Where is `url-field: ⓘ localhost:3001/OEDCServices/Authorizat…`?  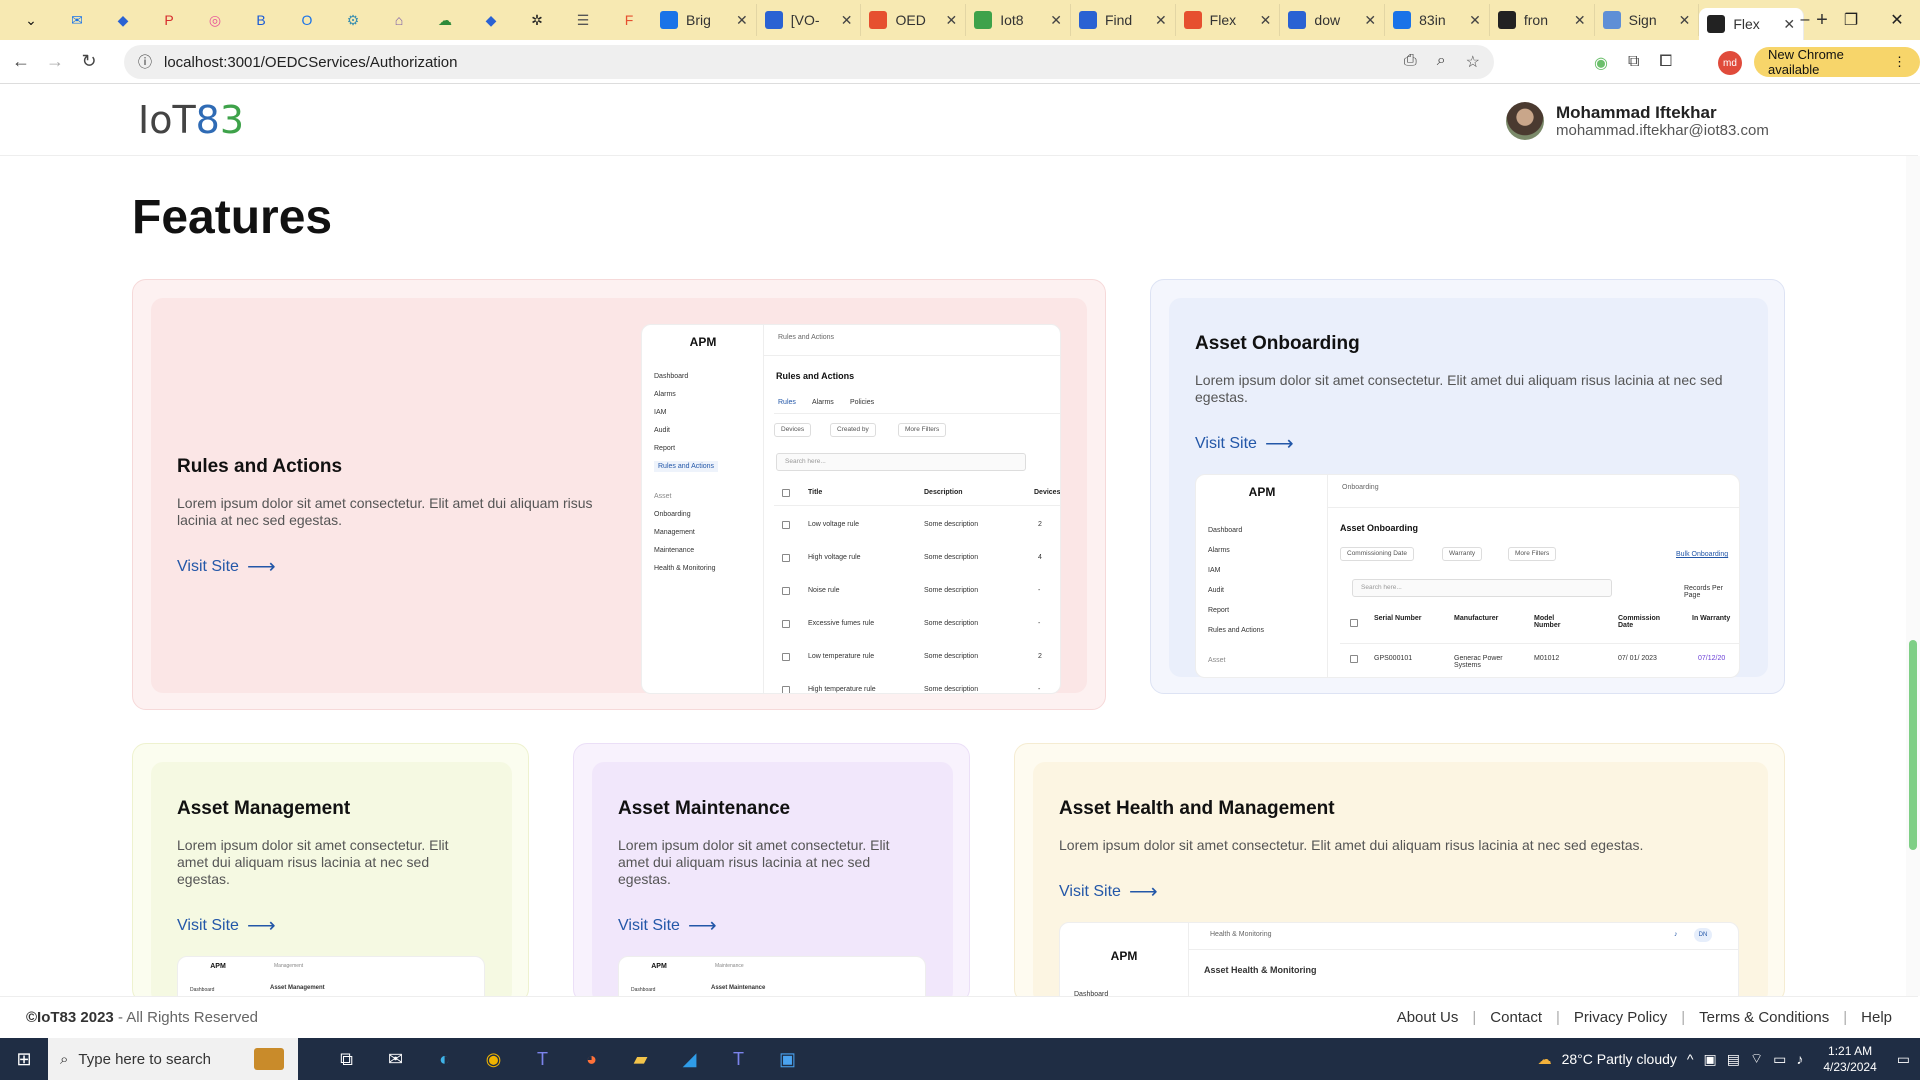
url-field: ⓘ localhost:3001/OEDCServices/Authorizat… is located at coordinates (809, 62).